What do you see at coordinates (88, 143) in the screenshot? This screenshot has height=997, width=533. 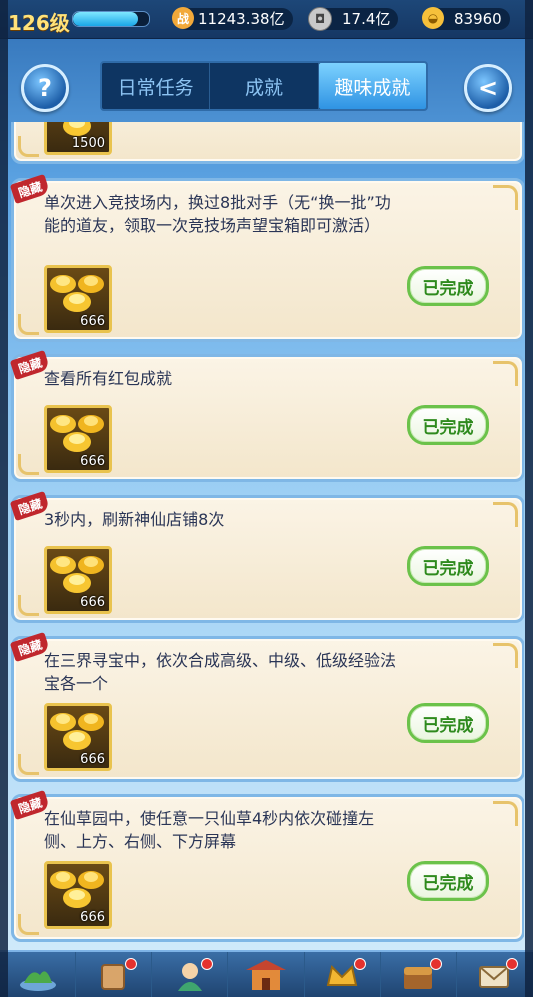 I see `reward-count: 1500` at bounding box center [88, 143].